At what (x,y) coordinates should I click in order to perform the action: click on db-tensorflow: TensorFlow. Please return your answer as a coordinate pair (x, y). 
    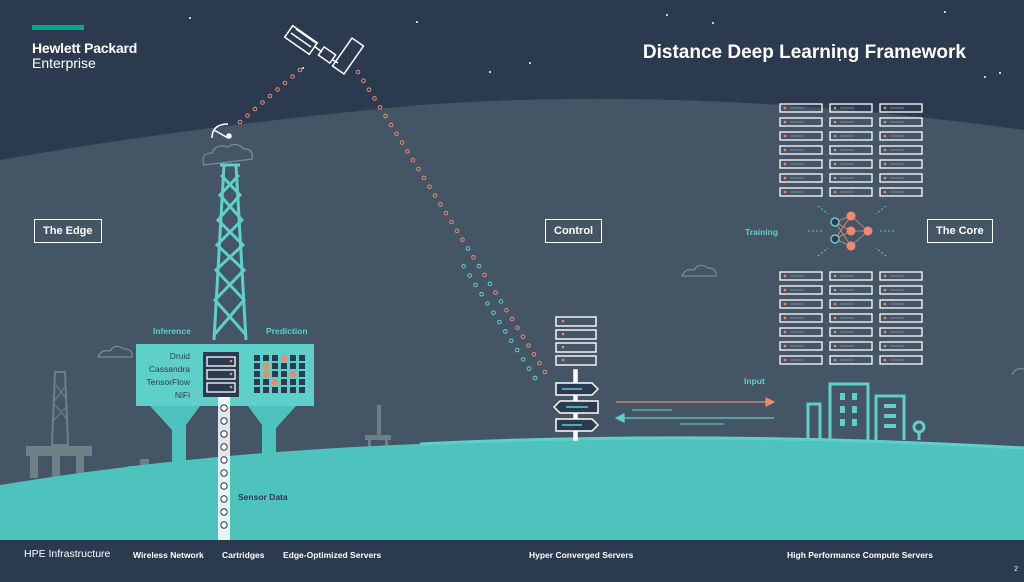
    Looking at the image, I should click on (168, 382).